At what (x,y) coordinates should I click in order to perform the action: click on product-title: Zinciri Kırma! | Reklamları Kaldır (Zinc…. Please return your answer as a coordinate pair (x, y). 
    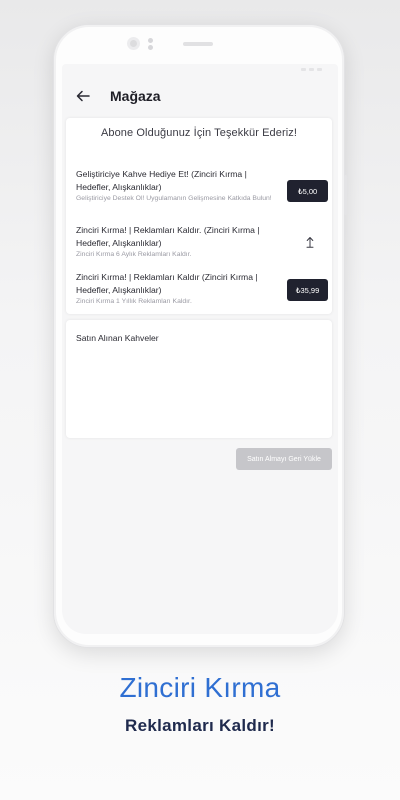
    Looking at the image, I should click on (167, 283).